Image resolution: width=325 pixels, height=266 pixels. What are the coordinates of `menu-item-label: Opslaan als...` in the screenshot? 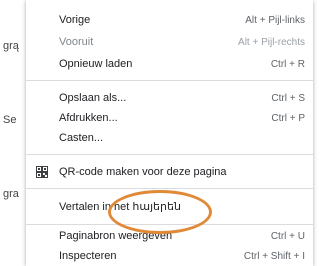 It's located at (93, 98).